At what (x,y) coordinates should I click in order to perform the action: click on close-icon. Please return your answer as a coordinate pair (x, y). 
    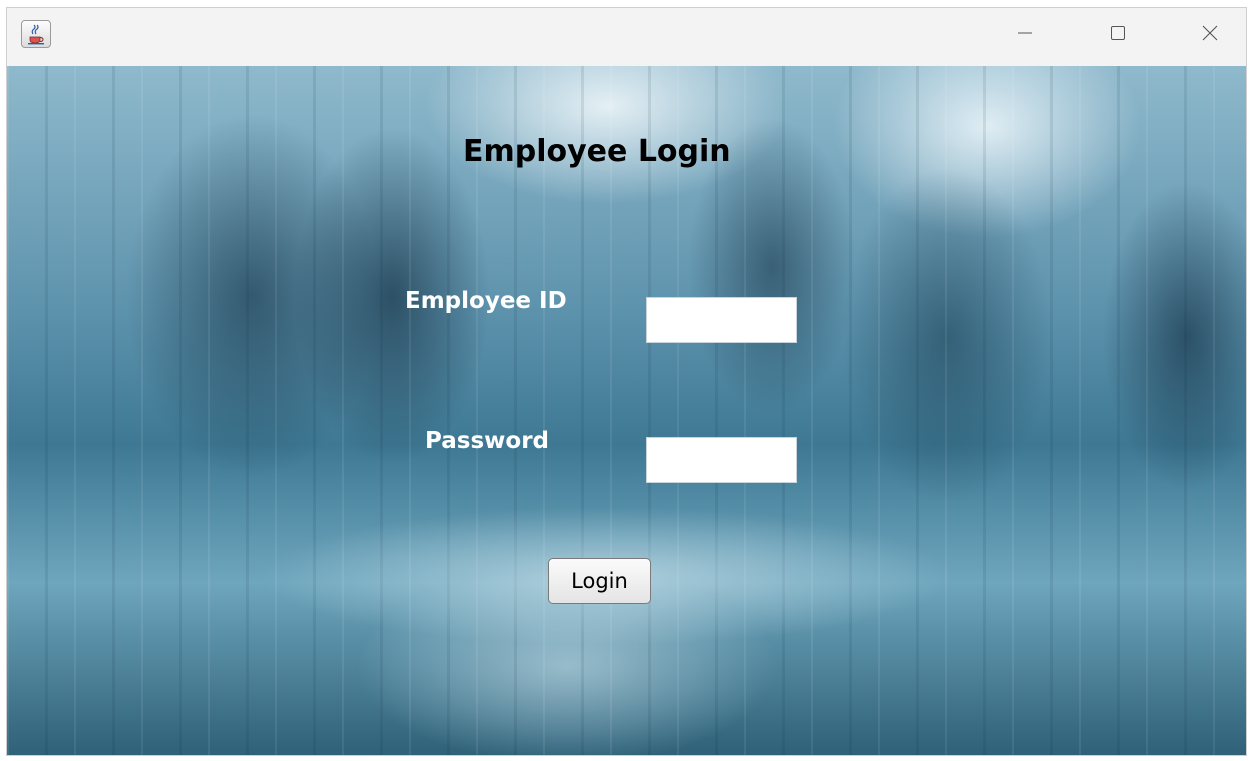
    Looking at the image, I should click on (1210, 35).